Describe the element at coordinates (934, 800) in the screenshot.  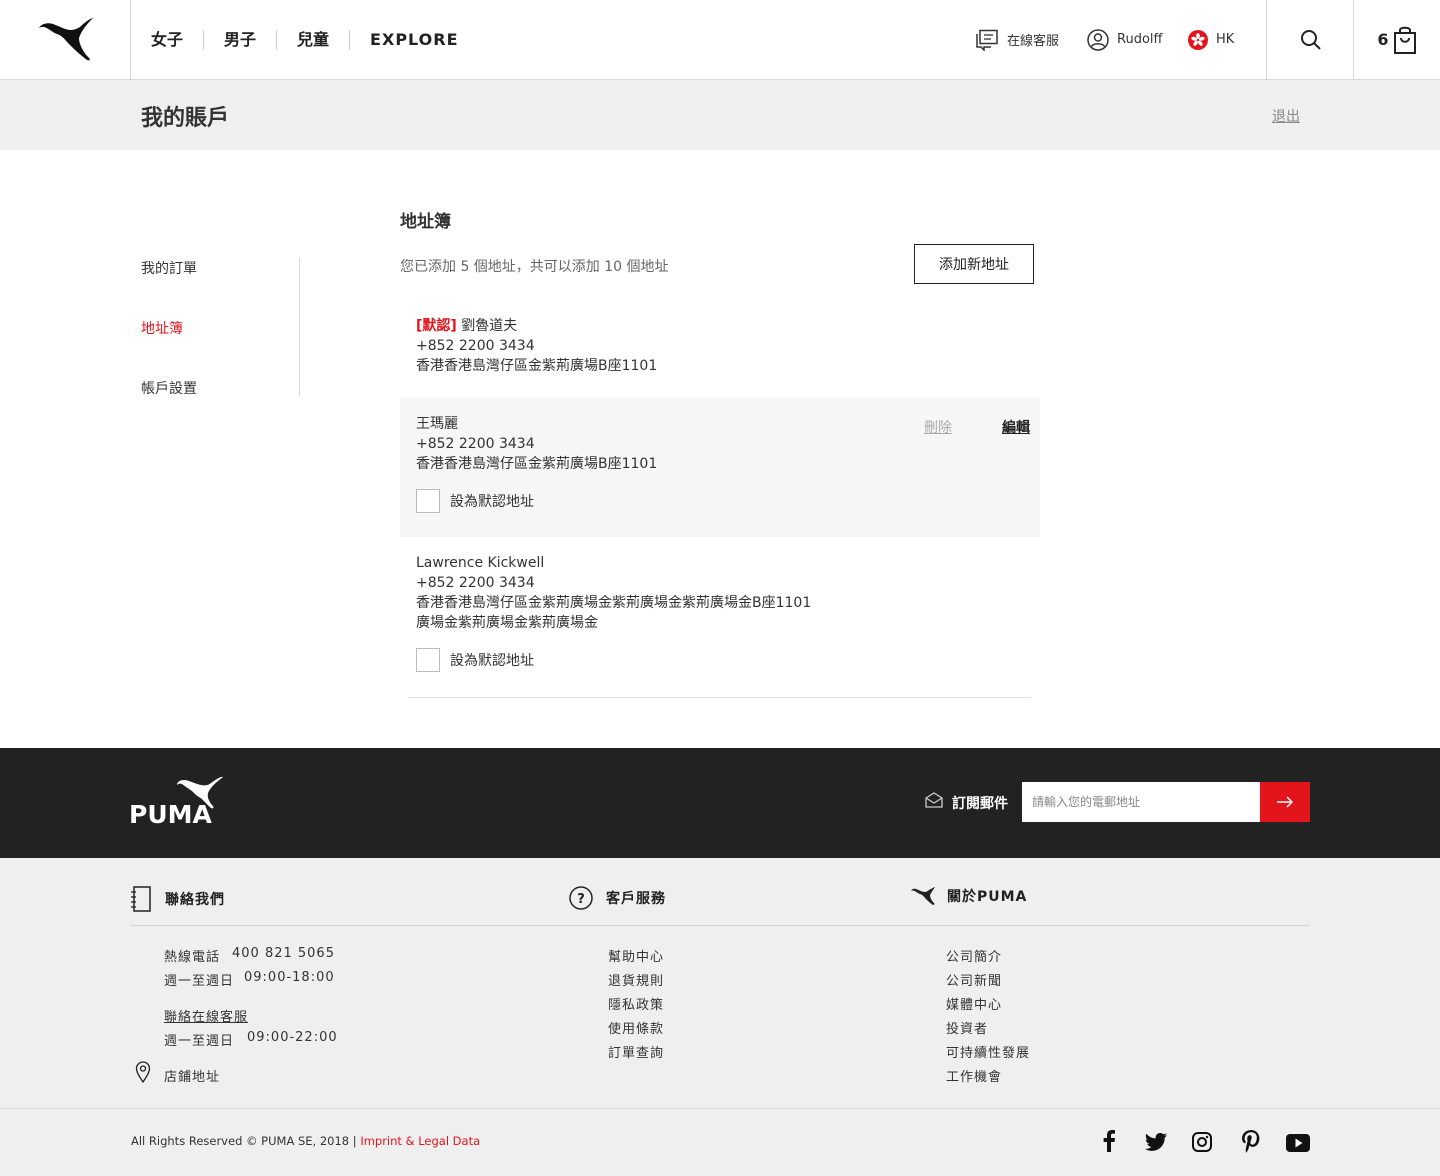
I see `mail-icon` at that location.